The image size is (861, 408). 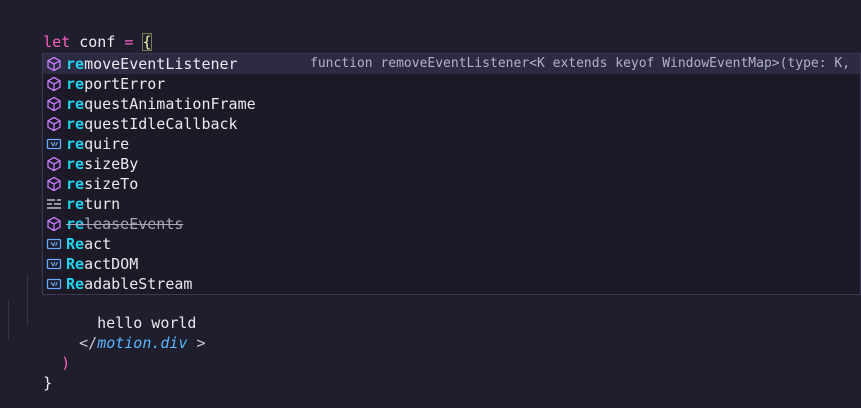 I want to click on suggestion-label: requestIdleCallback, so click(x=152, y=124).